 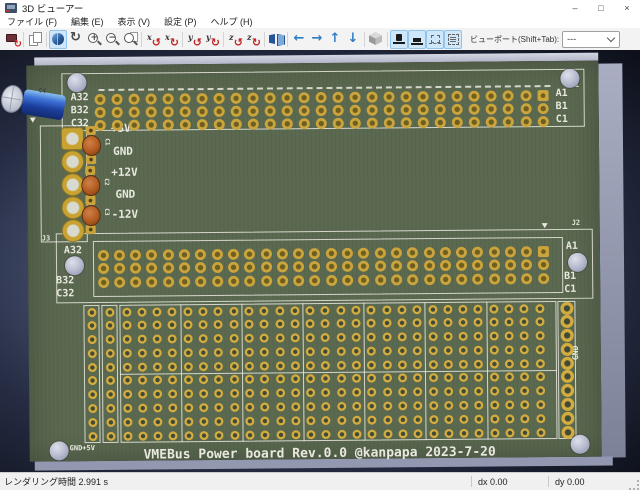 What do you see at coordinates (112, 39) in the screenshot?
I see `zoom-out-button: −` at bounding box center [112, 39].